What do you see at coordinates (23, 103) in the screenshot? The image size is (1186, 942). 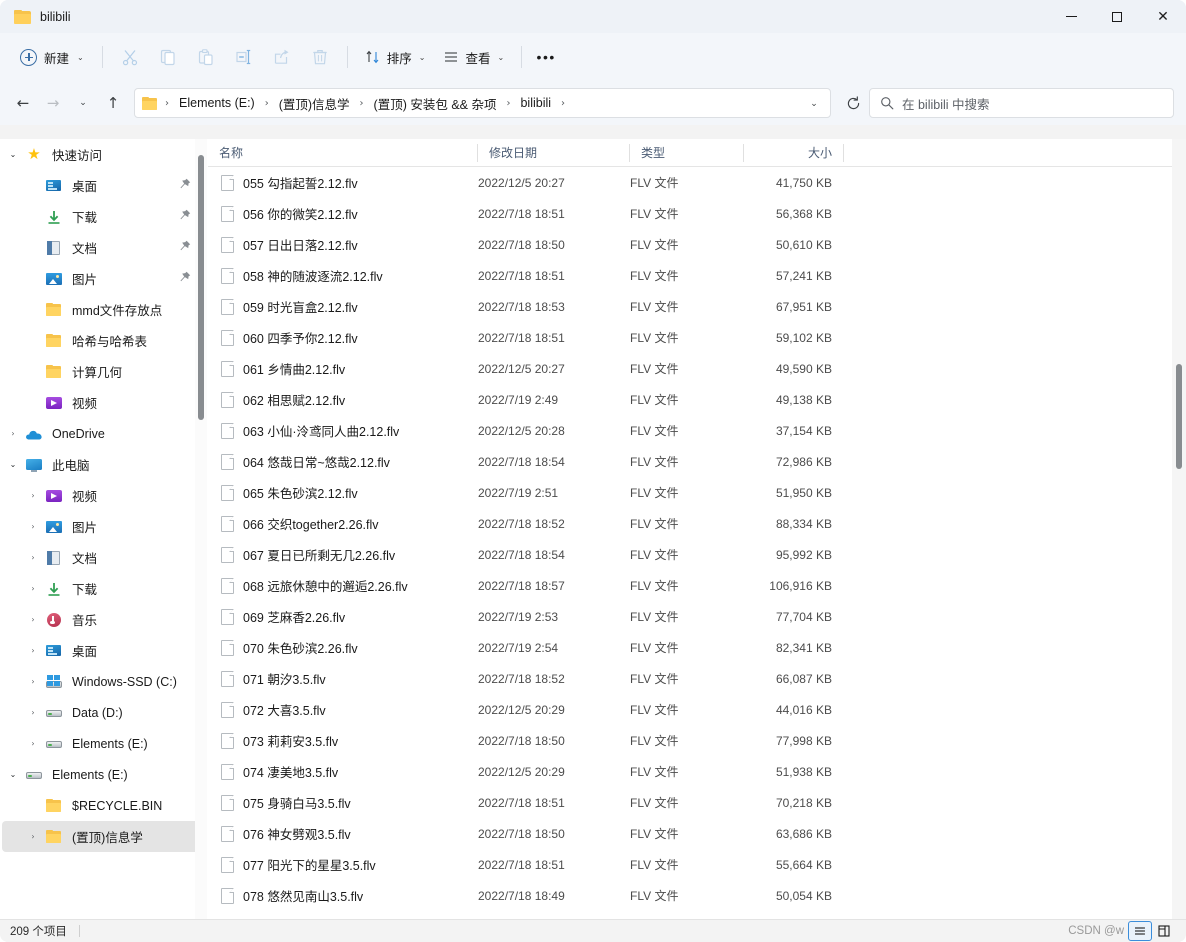 I see `back-button: ←` at bounding box center [23, 103].